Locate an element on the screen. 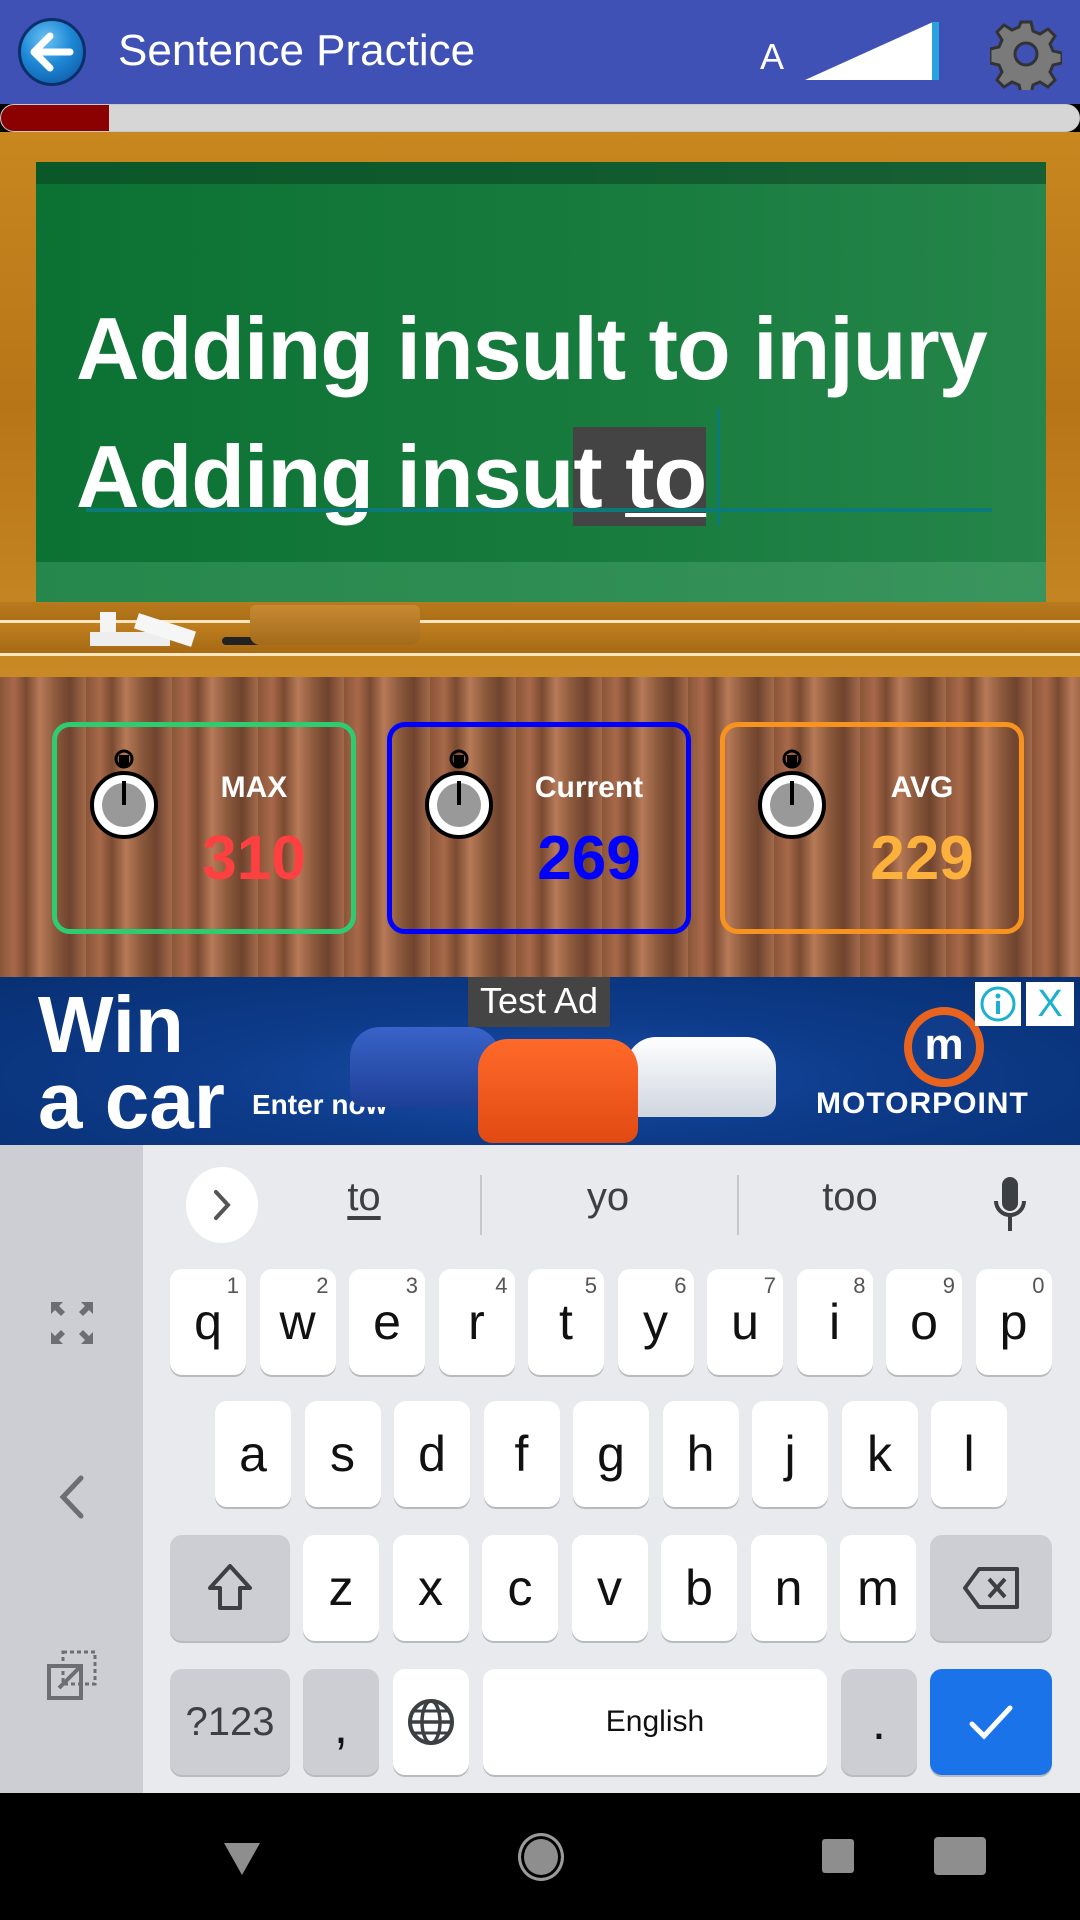 The height and width of the screenshot is (1920, 1080). period-key: . is located at coordinates (879, 1722).